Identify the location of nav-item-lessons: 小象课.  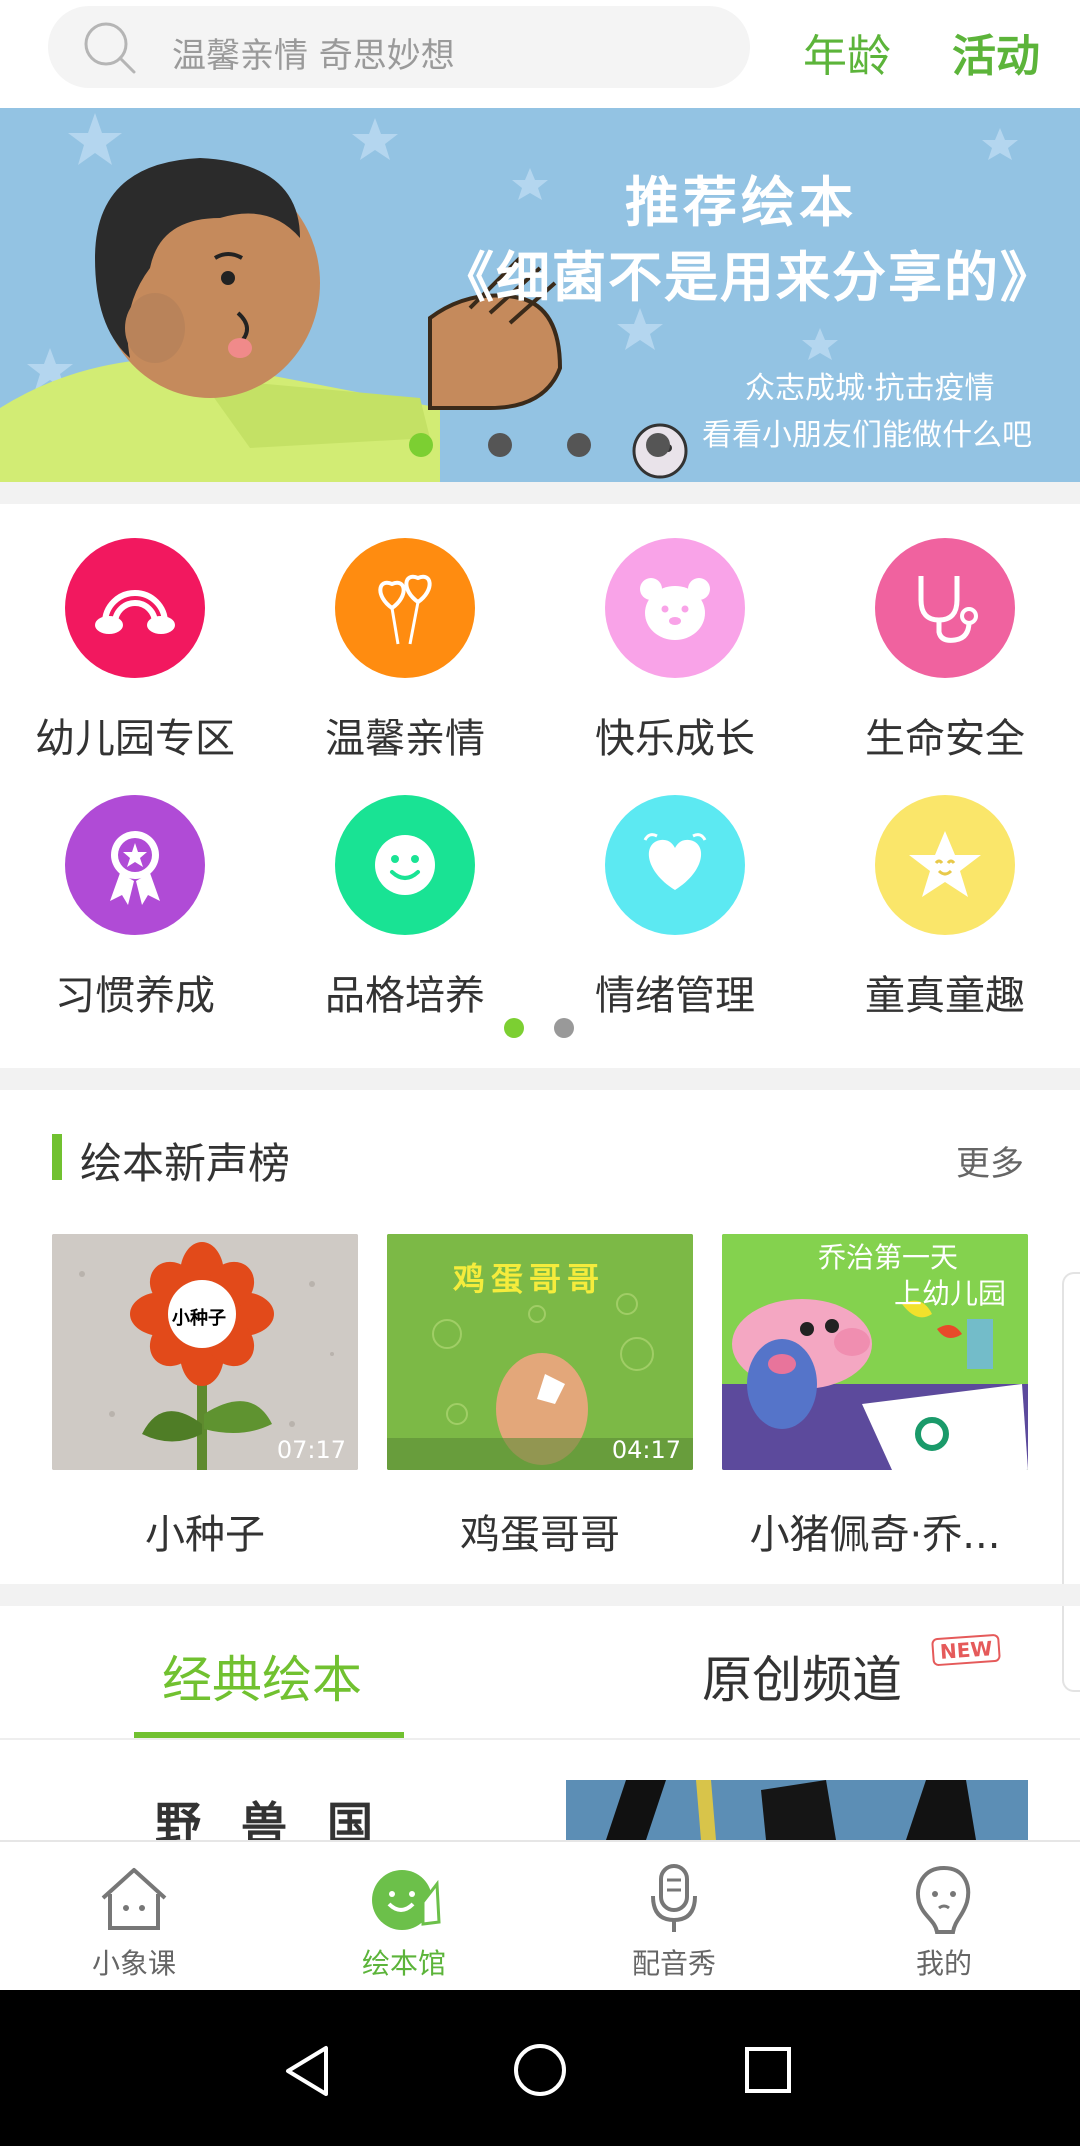
(134, 1923).